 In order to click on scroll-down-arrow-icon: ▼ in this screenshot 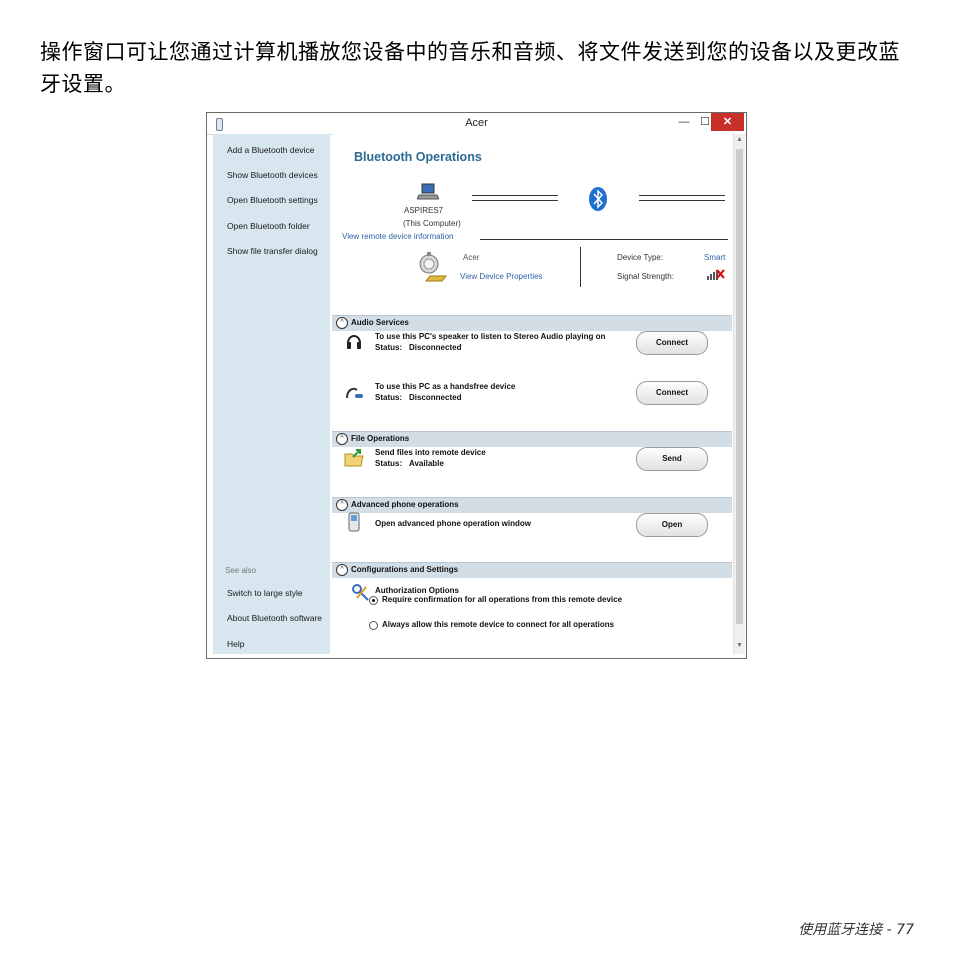, I will do `click(739, 645)`.